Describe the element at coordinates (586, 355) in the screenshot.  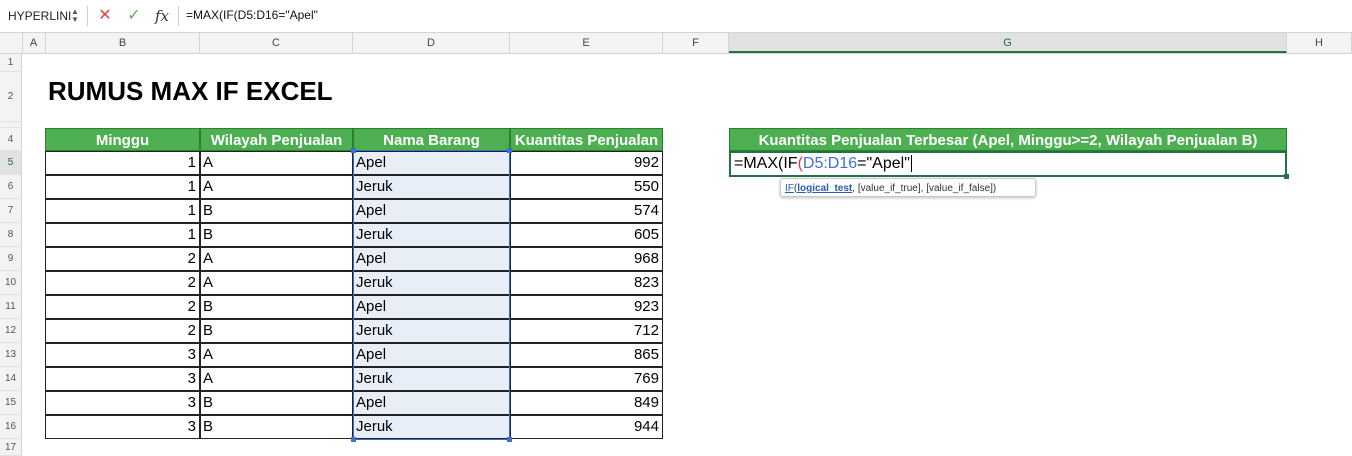
I see `table-cell: 865` at that location.